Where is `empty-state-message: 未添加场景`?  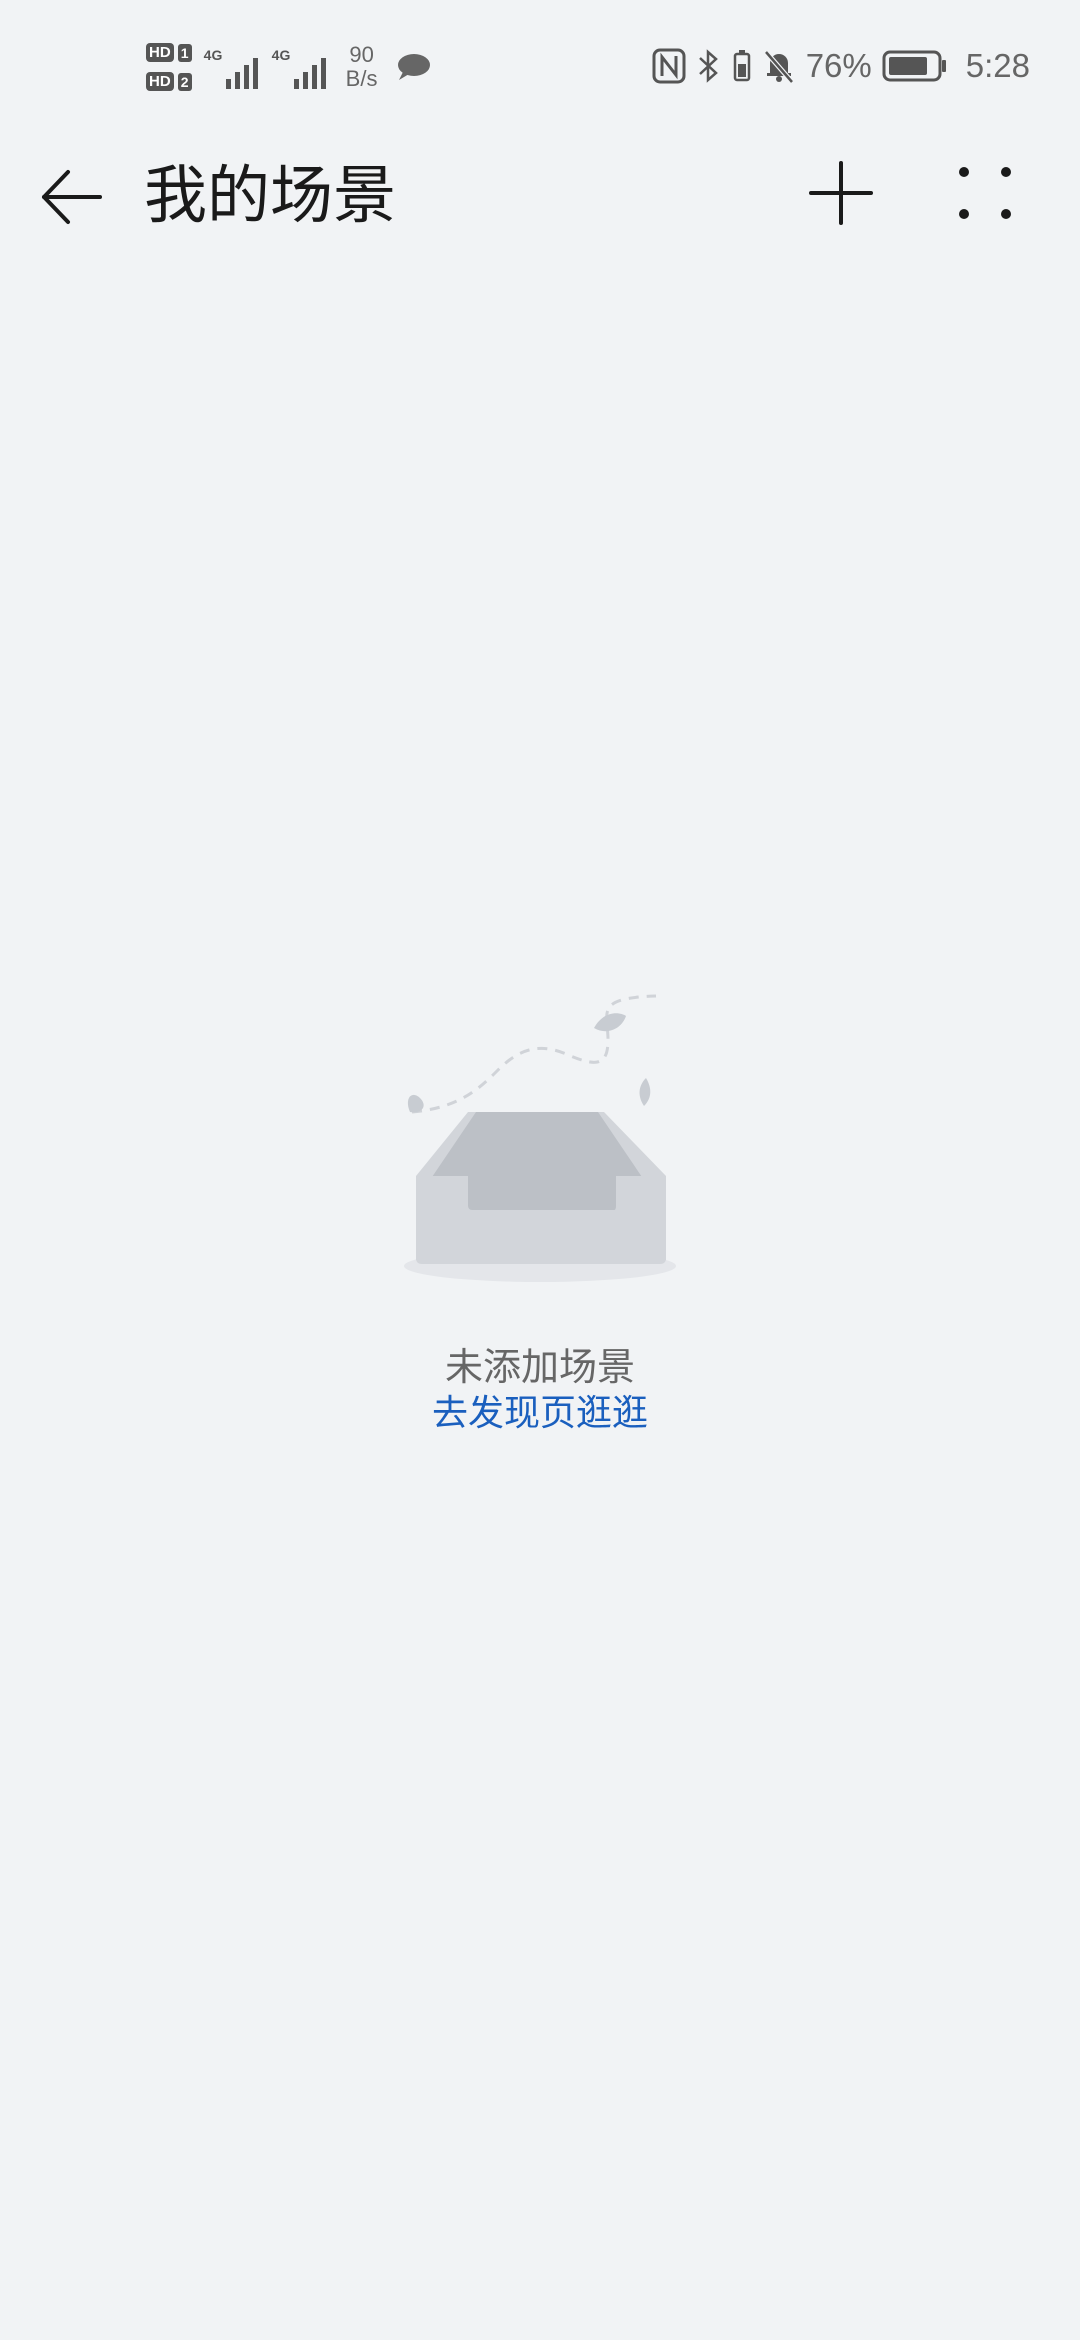 empty-state-message: 未添加场景 is located at coordinates (539, 1368).